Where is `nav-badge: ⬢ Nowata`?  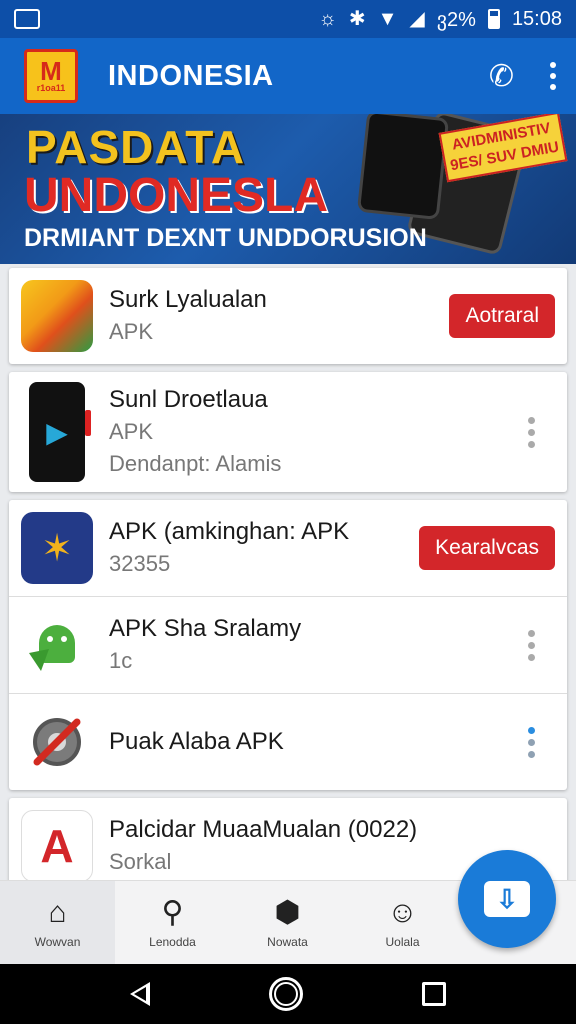
nav-badge: ⬢ Nowata is located at coordinates (287, 922).